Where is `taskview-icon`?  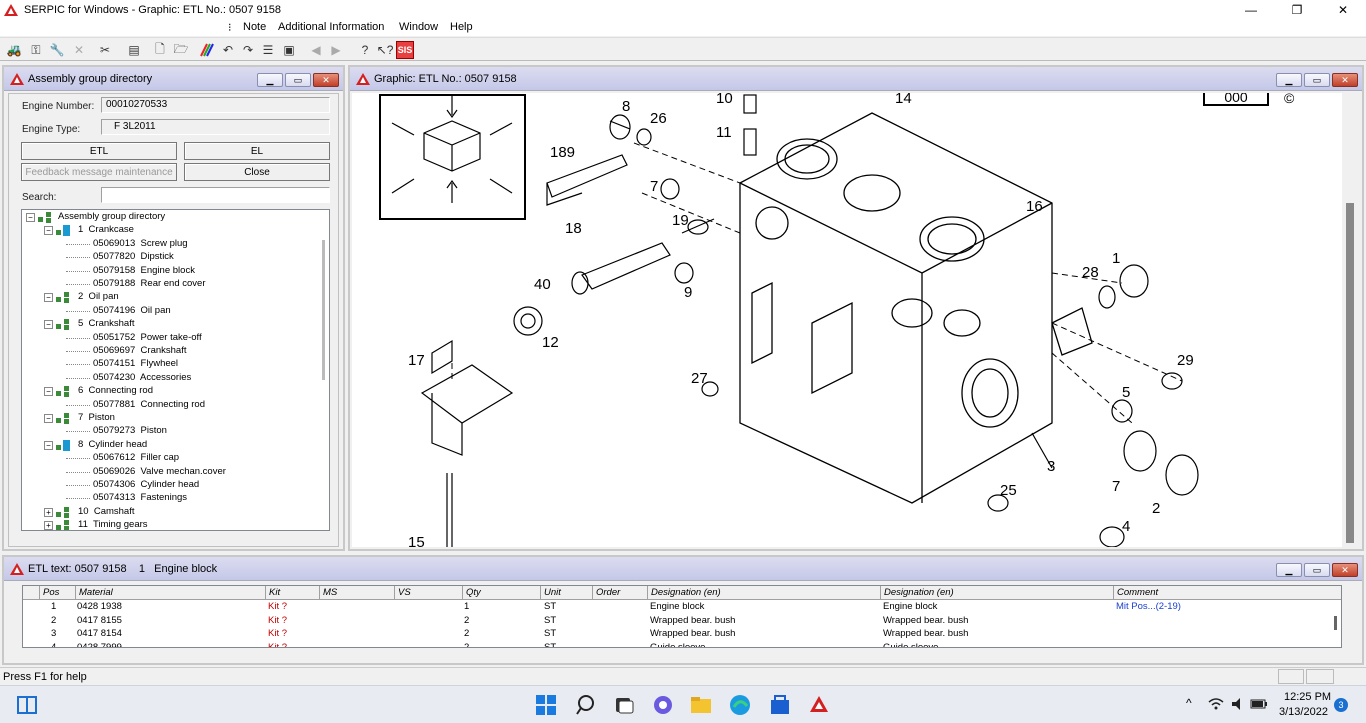
taskview-icon is located at coordinates (623, 705).